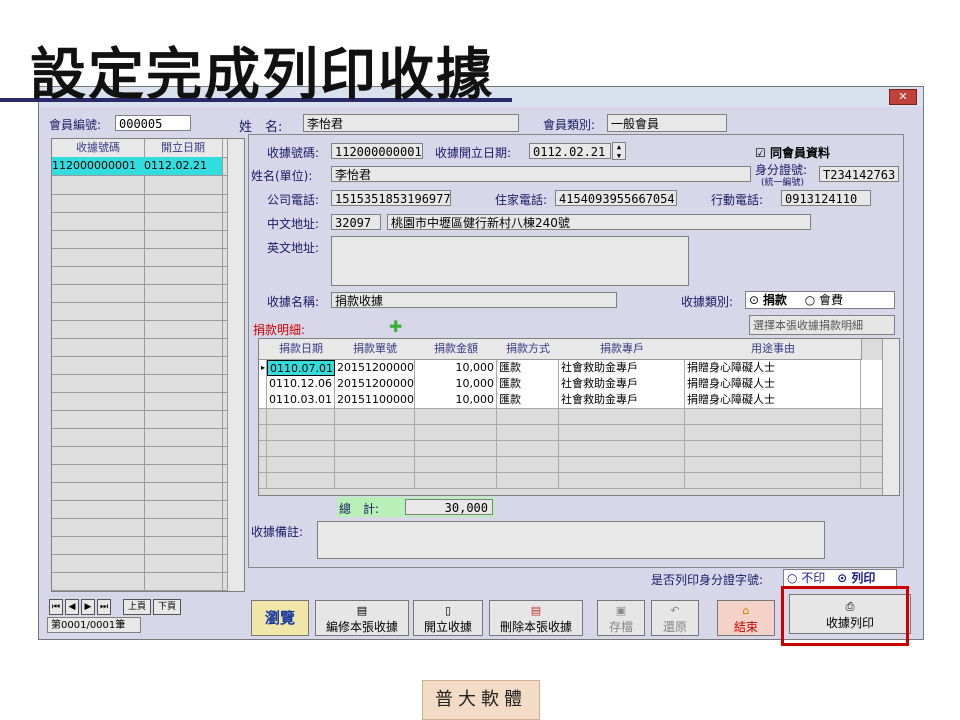 The height and width of the screenshot is (720, 960). Describe the element at coordinates (183, 148) in the screenshot. I see `col-header-issue-date: 開立日期` at that location.